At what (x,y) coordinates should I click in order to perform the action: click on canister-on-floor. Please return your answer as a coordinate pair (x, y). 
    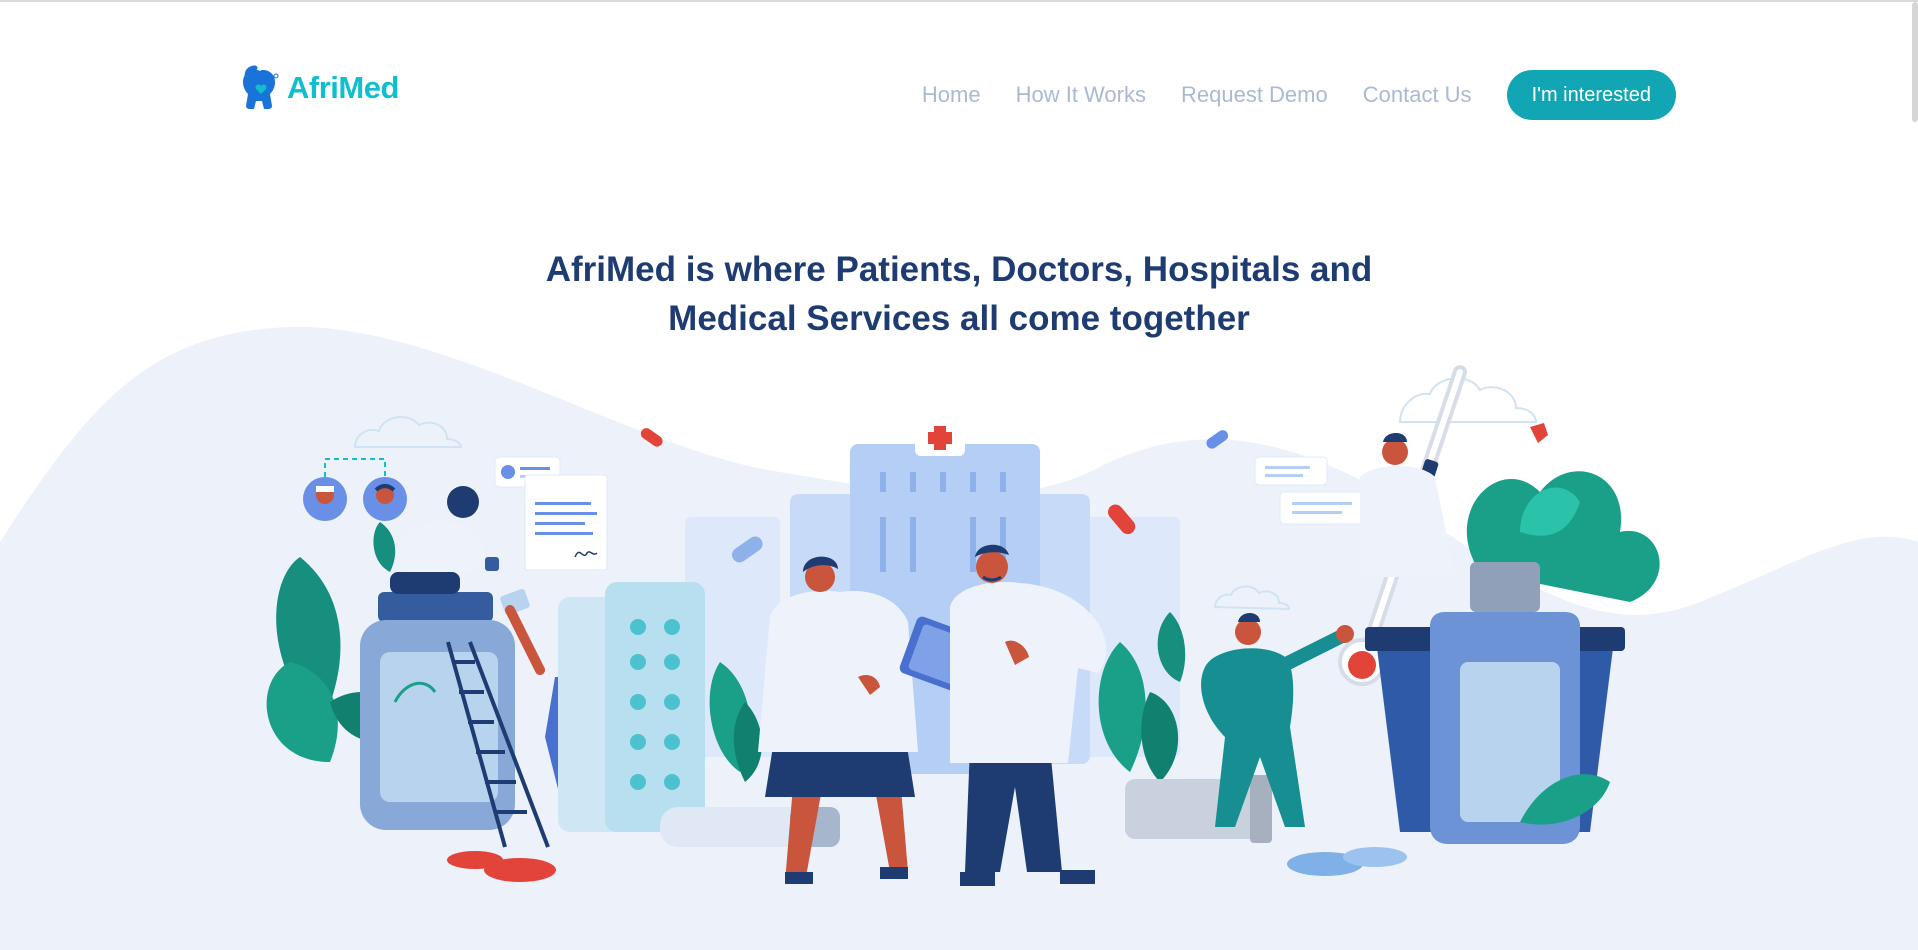
    Looking at the image, I should click on (1198, 809).